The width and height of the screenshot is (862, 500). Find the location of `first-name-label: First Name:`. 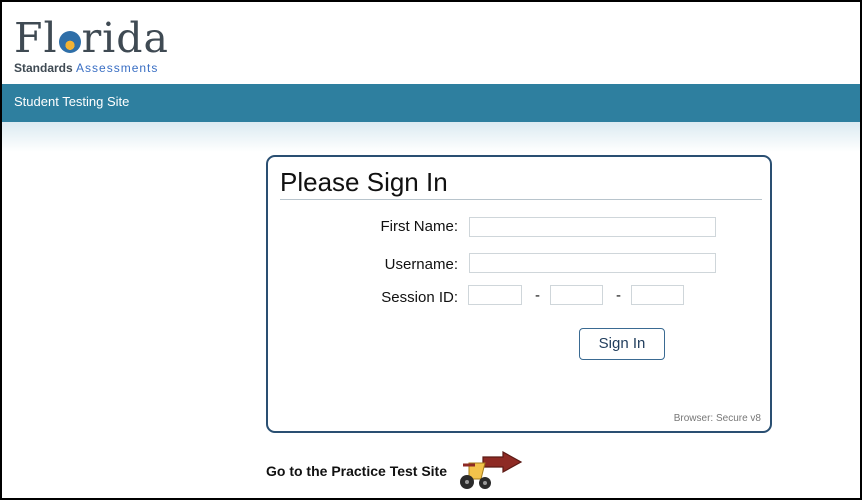

first-name-label: First Name: is located at coordinates (419, 226).